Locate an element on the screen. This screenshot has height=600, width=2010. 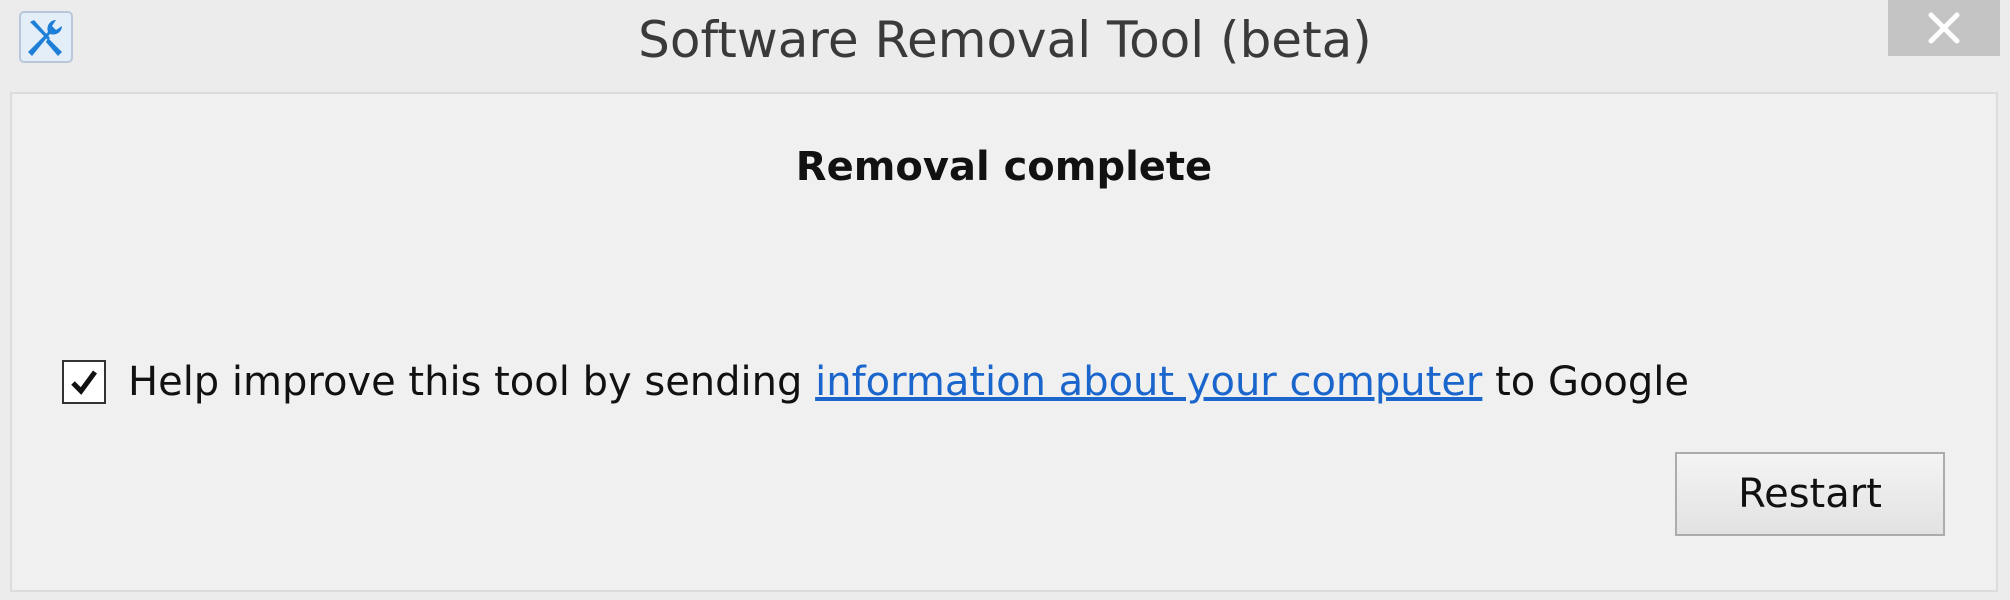
send-info-checkbox is located at coordinates (84, 382).